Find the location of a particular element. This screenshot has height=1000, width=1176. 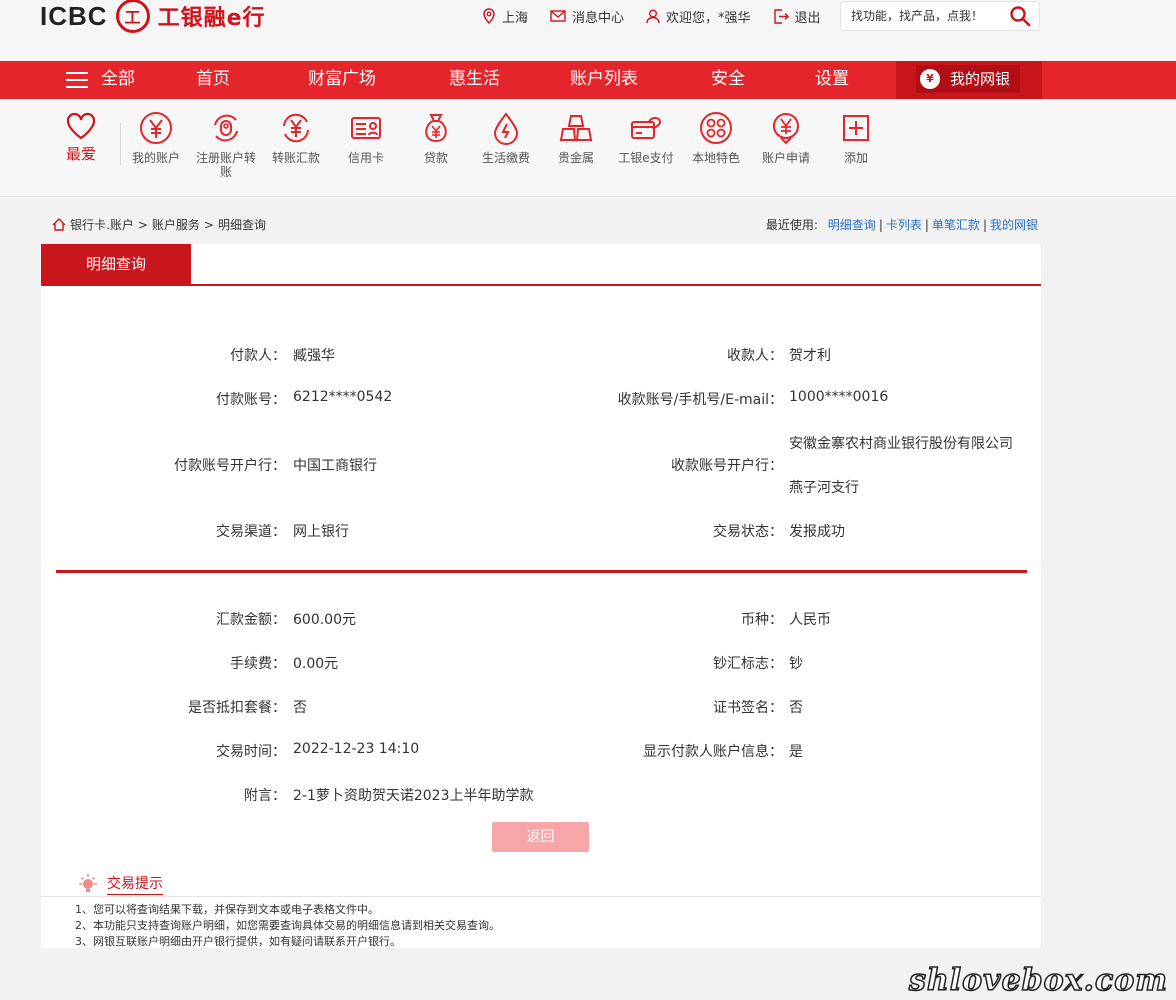

search-icon is located at coordinates (1020, 16).